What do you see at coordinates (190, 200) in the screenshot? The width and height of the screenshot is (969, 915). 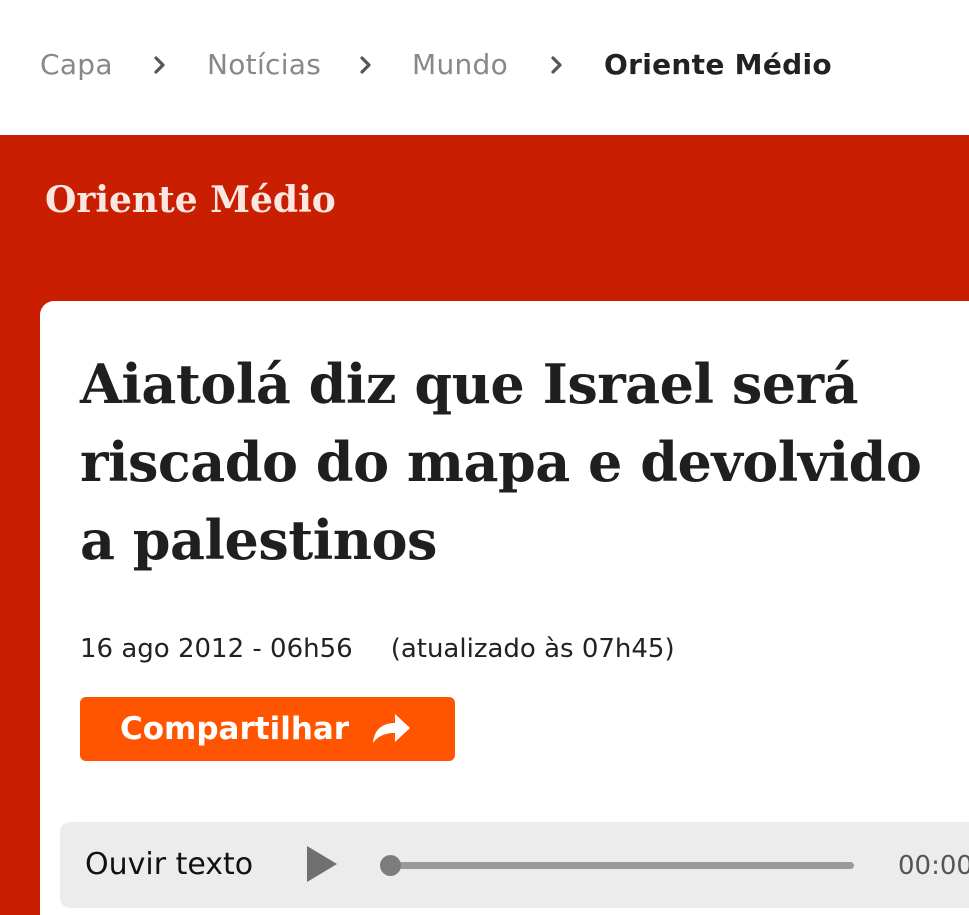 I see `section-title: Oriente Médio` at bounding box center [190, 200].